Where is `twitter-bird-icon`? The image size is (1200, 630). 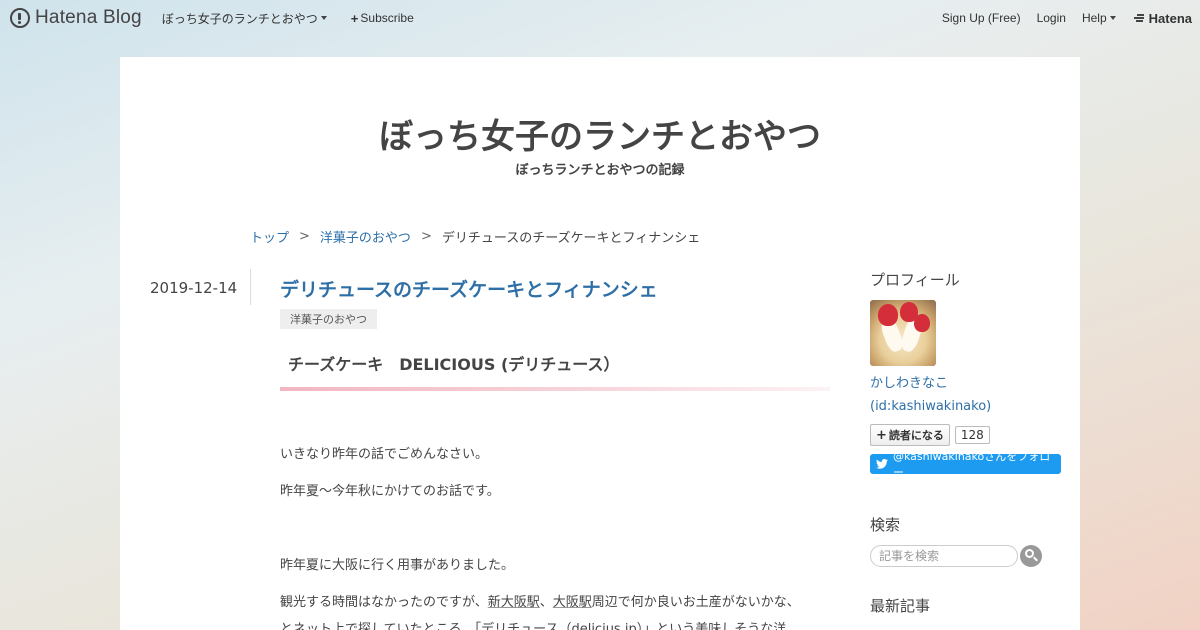 twitter-bird-icon is located at coordinates (882, 464).